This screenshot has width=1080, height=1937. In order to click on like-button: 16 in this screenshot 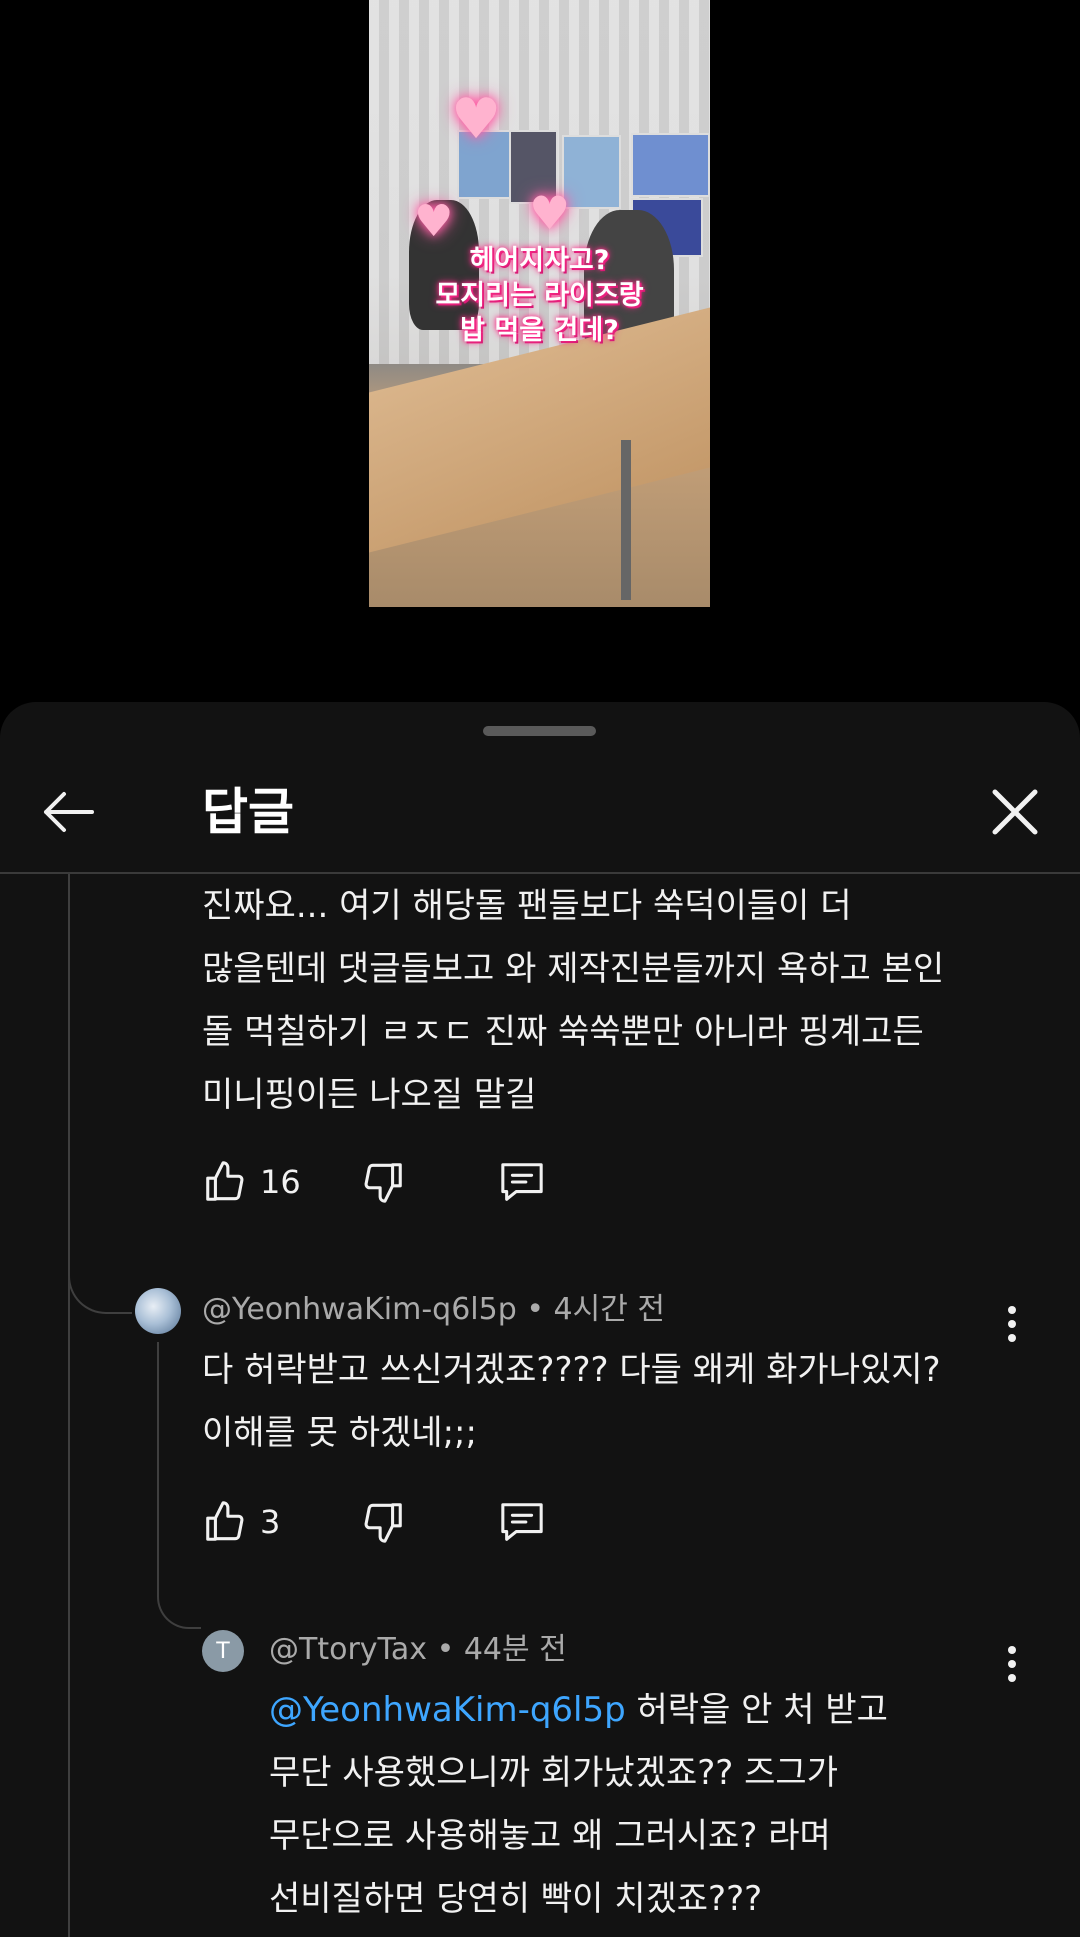, I will do `click(251, 1182)`.